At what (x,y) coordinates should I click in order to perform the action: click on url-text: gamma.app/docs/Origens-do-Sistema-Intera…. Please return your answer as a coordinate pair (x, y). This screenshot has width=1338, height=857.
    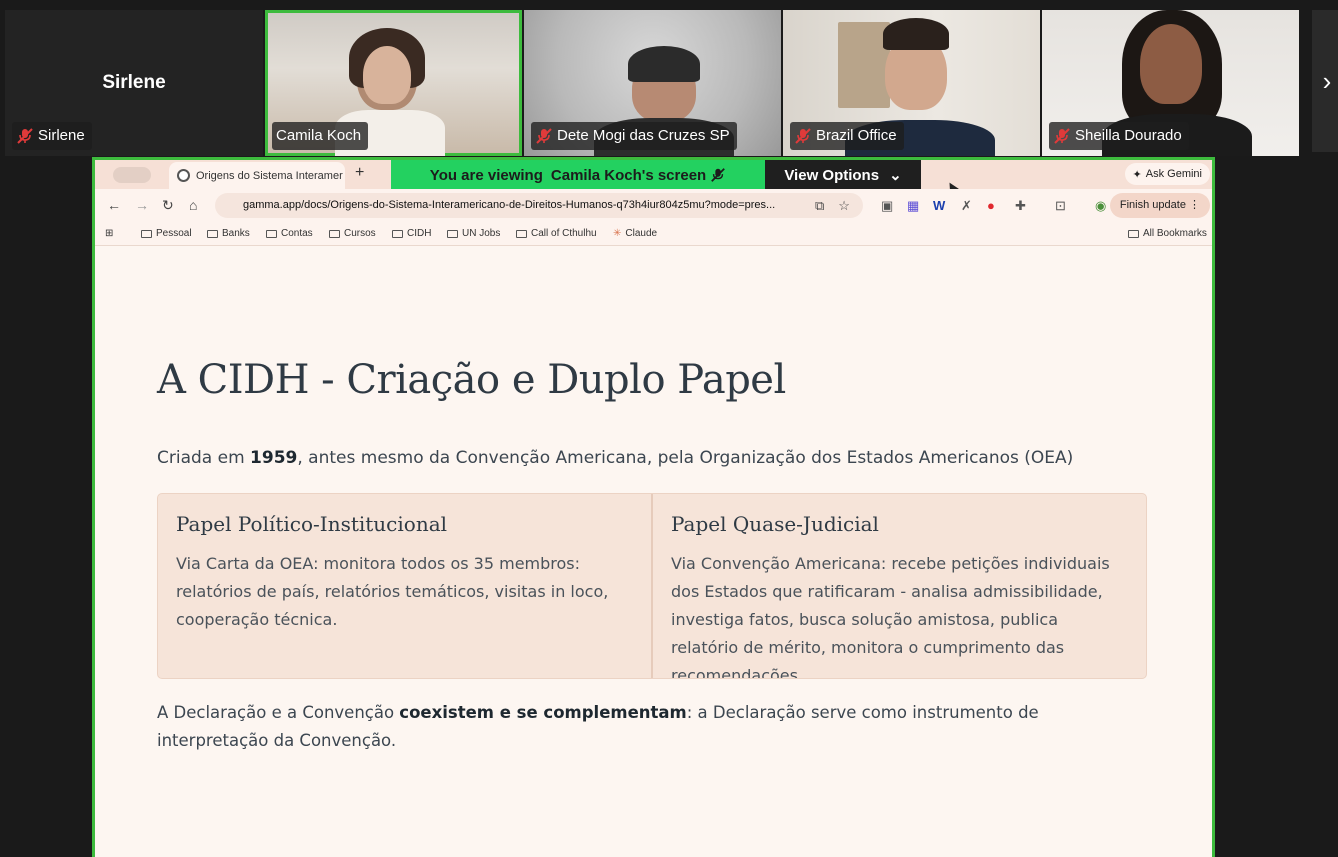
    Looking at the image, I should click on (509, 205).